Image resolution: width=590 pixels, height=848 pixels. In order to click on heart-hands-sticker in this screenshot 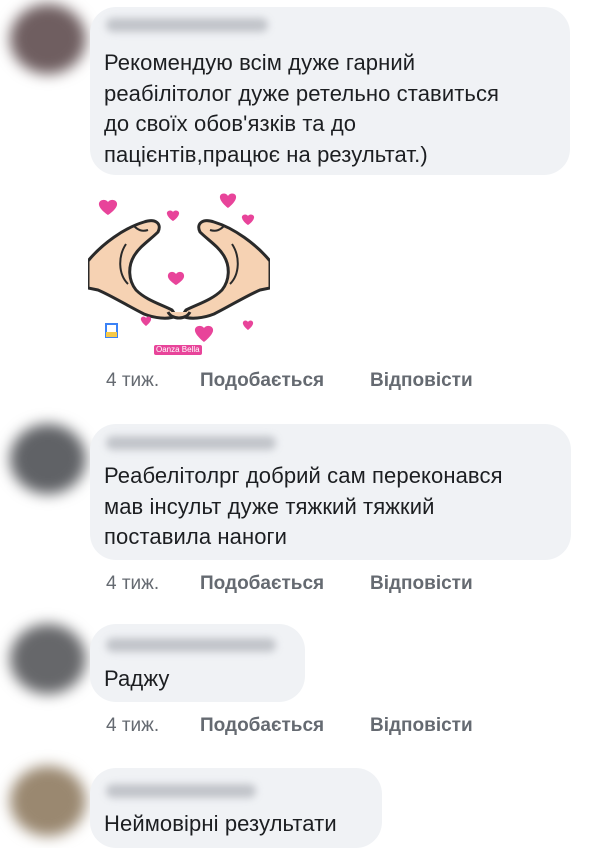, I will do `click(179, 272)`.